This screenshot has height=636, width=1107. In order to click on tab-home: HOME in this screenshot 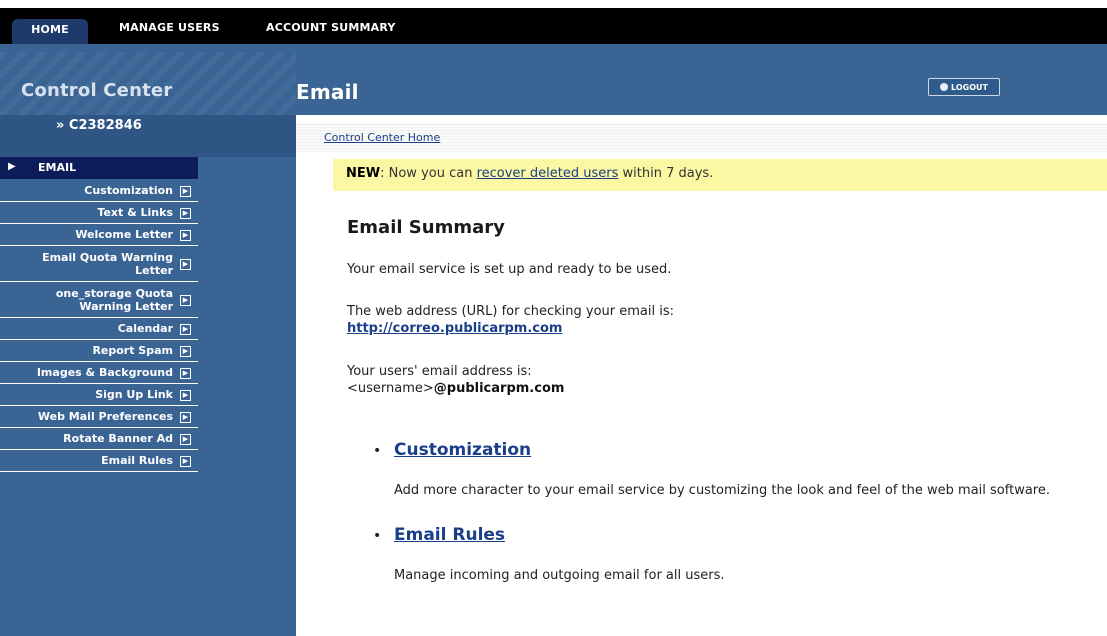, I will do `click(50, 31)`.